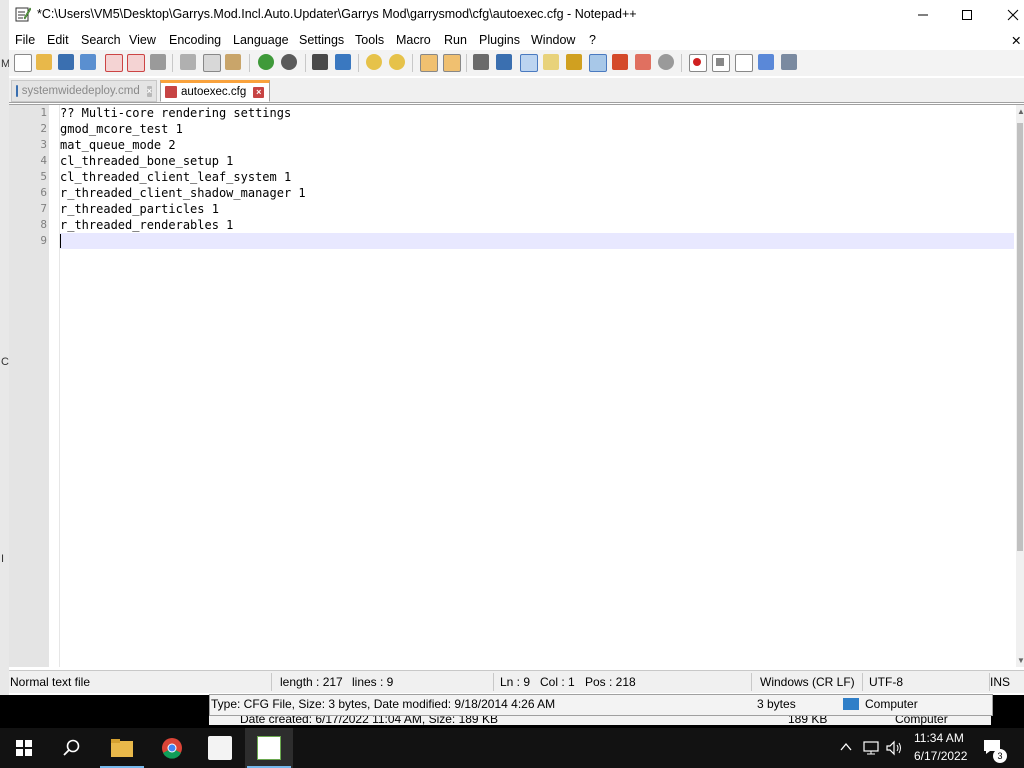 The width and height of the screenshot is (1024, 768). I want to click on clock-time: 11:34 AM, so click(939, 738).